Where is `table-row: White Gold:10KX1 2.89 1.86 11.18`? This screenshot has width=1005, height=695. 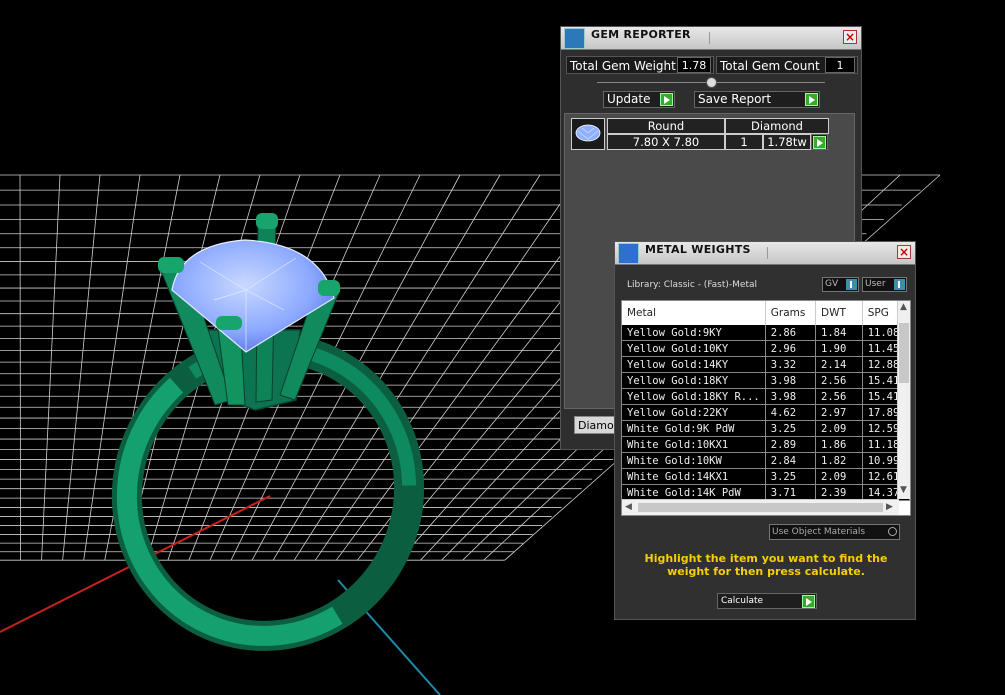
table-row: White Gold:10KX1 2.89 1.86 11.18 is located at coordinates (766, 444).